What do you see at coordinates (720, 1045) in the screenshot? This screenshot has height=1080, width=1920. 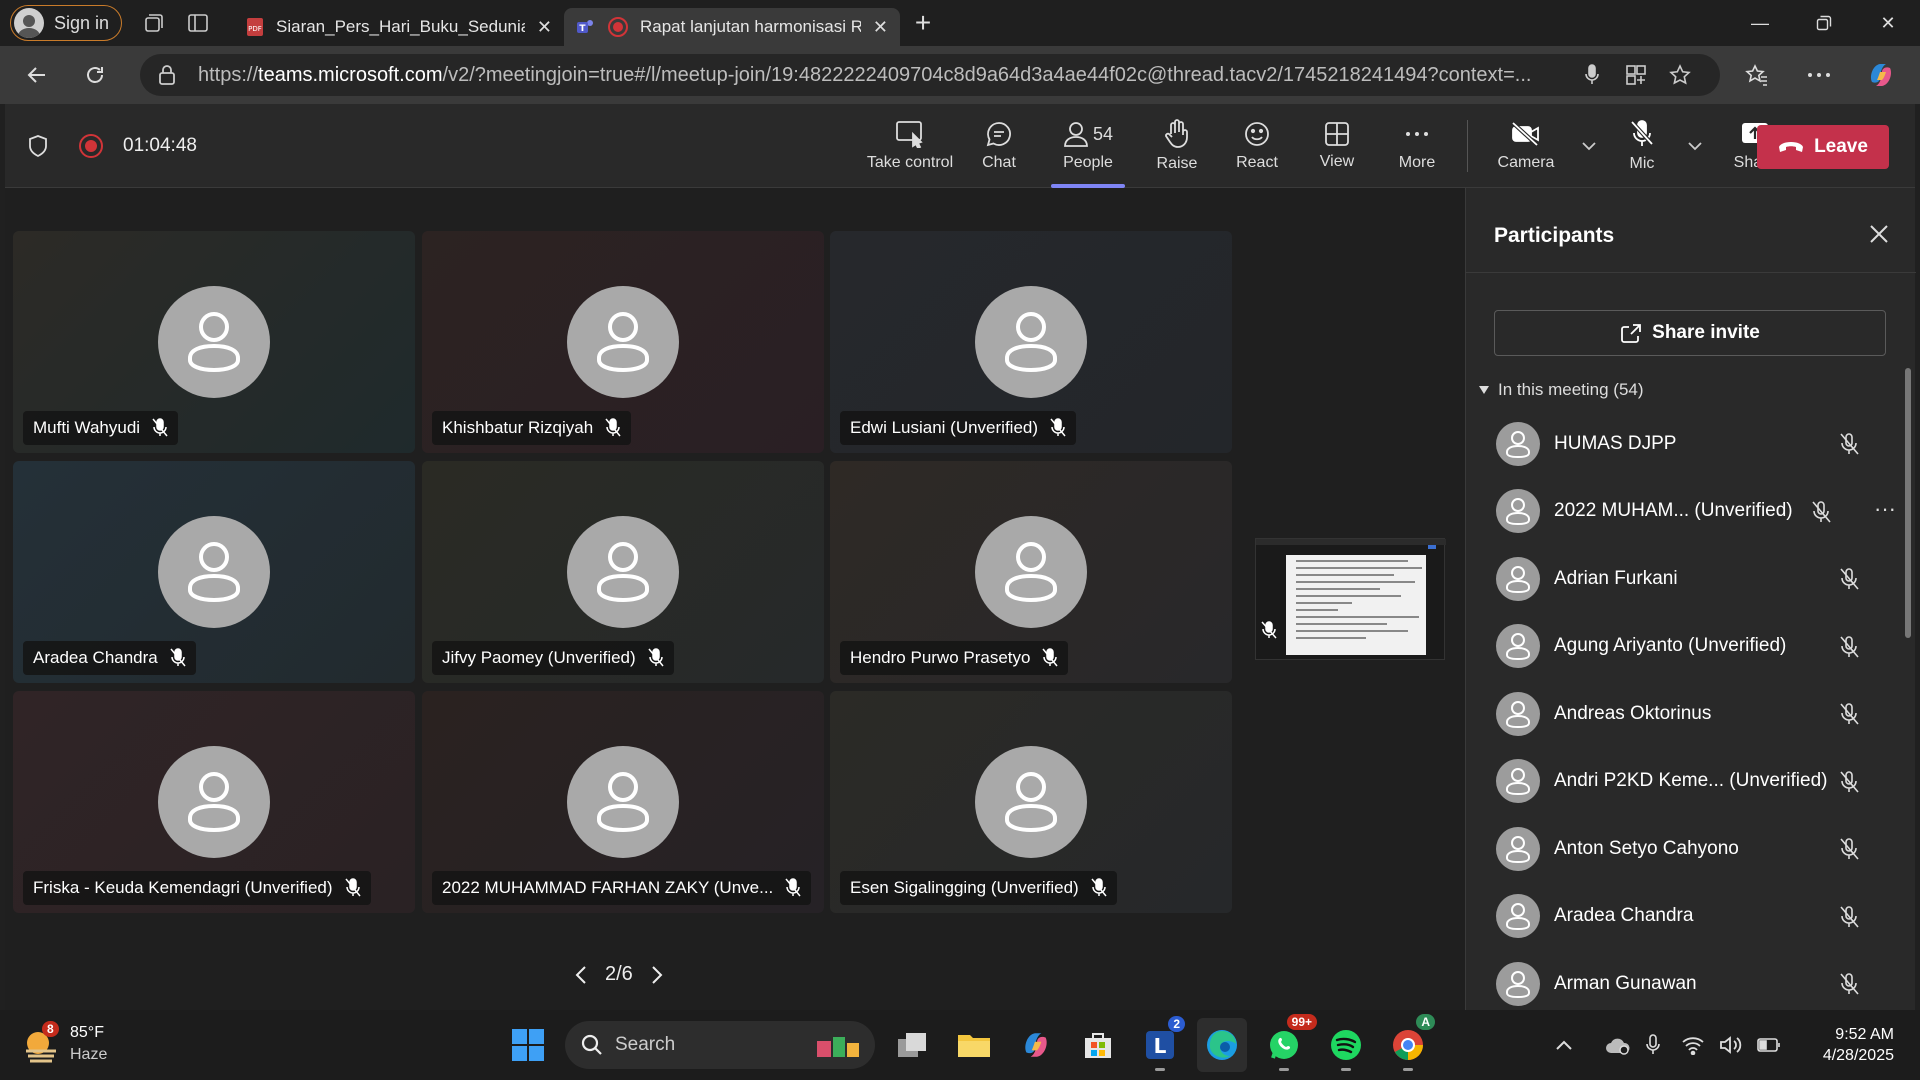 I see `taskbar-search: Search` at bounding box center [720, 1045].